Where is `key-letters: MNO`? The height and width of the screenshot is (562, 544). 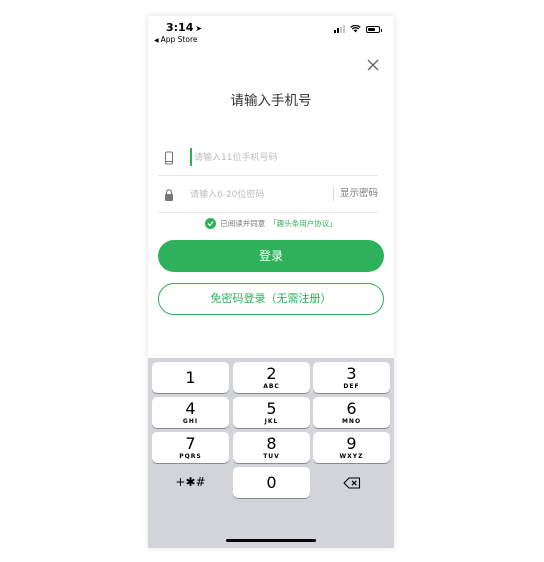 key-letters: MNO is located at coordinates (351, 421).